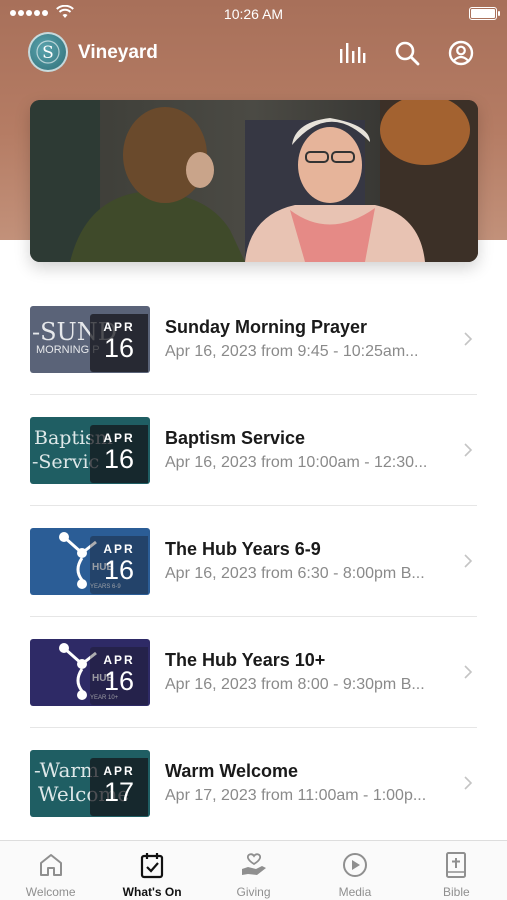  I want to click on event-title: The Hub Years 6-9, so click(243, 549).